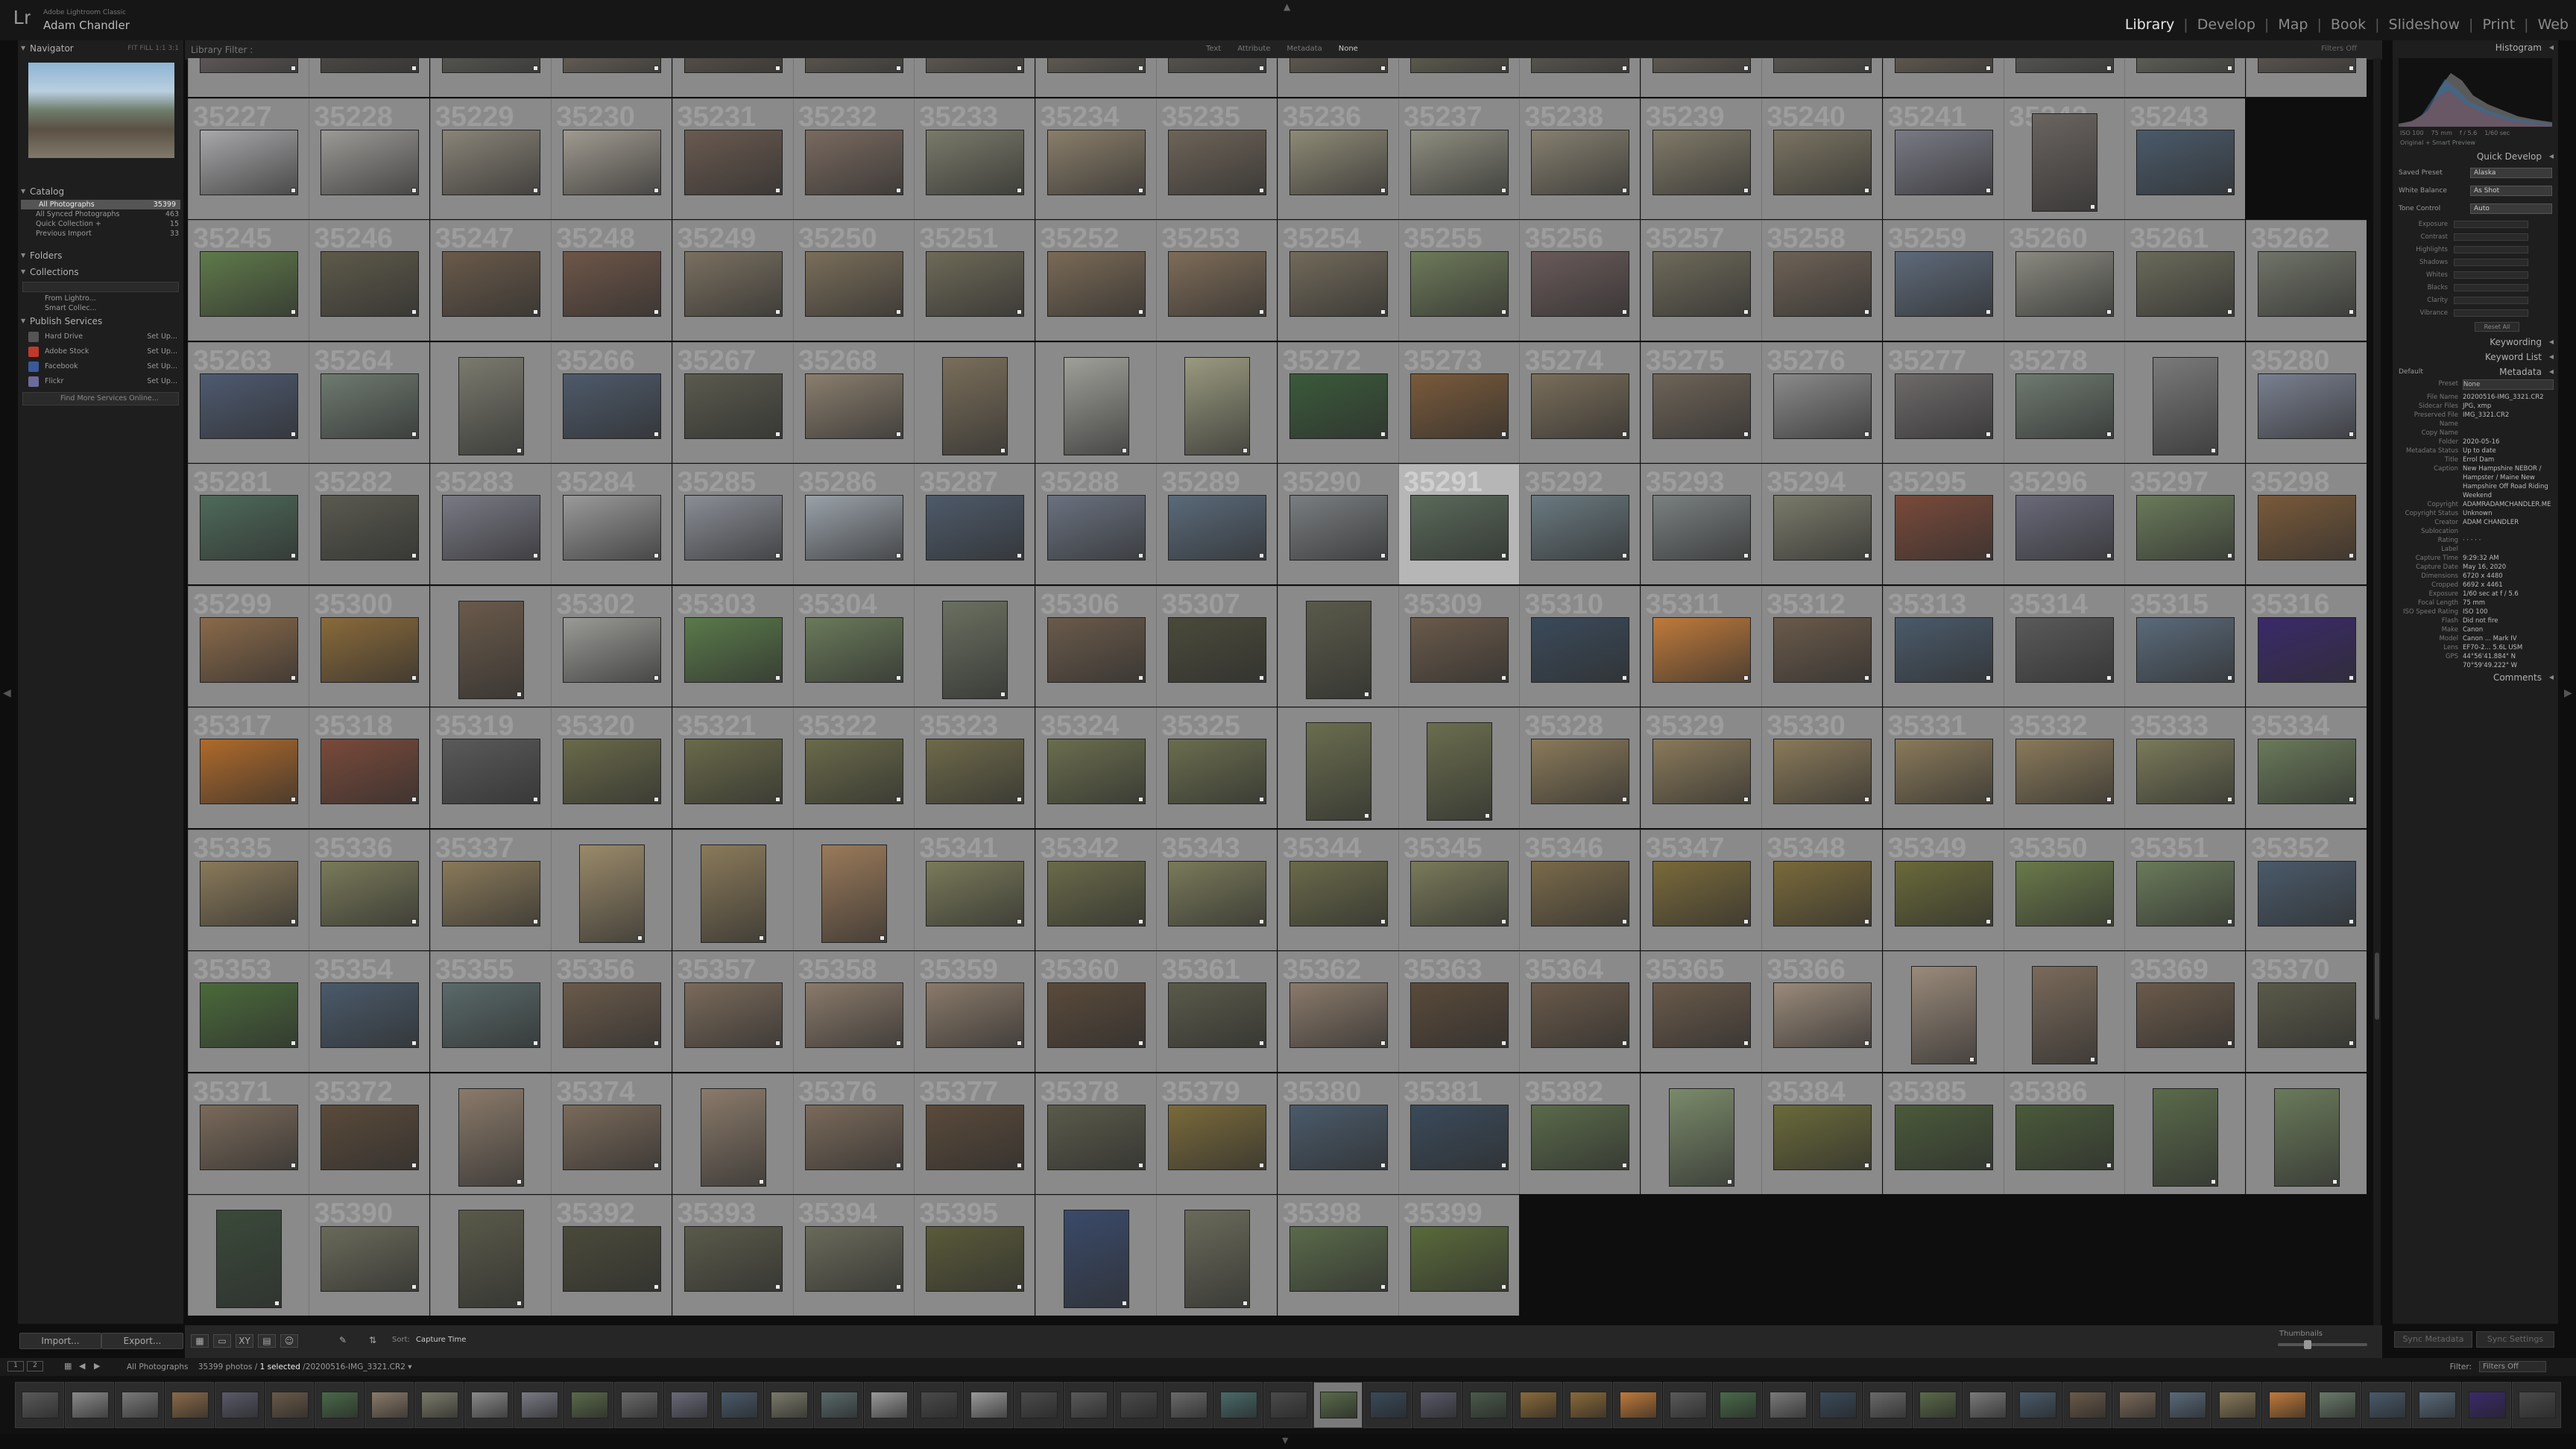 The height and width of the screenshot is (1449, 2576). I want to click on folders-header: Folders, so click(100, 255).